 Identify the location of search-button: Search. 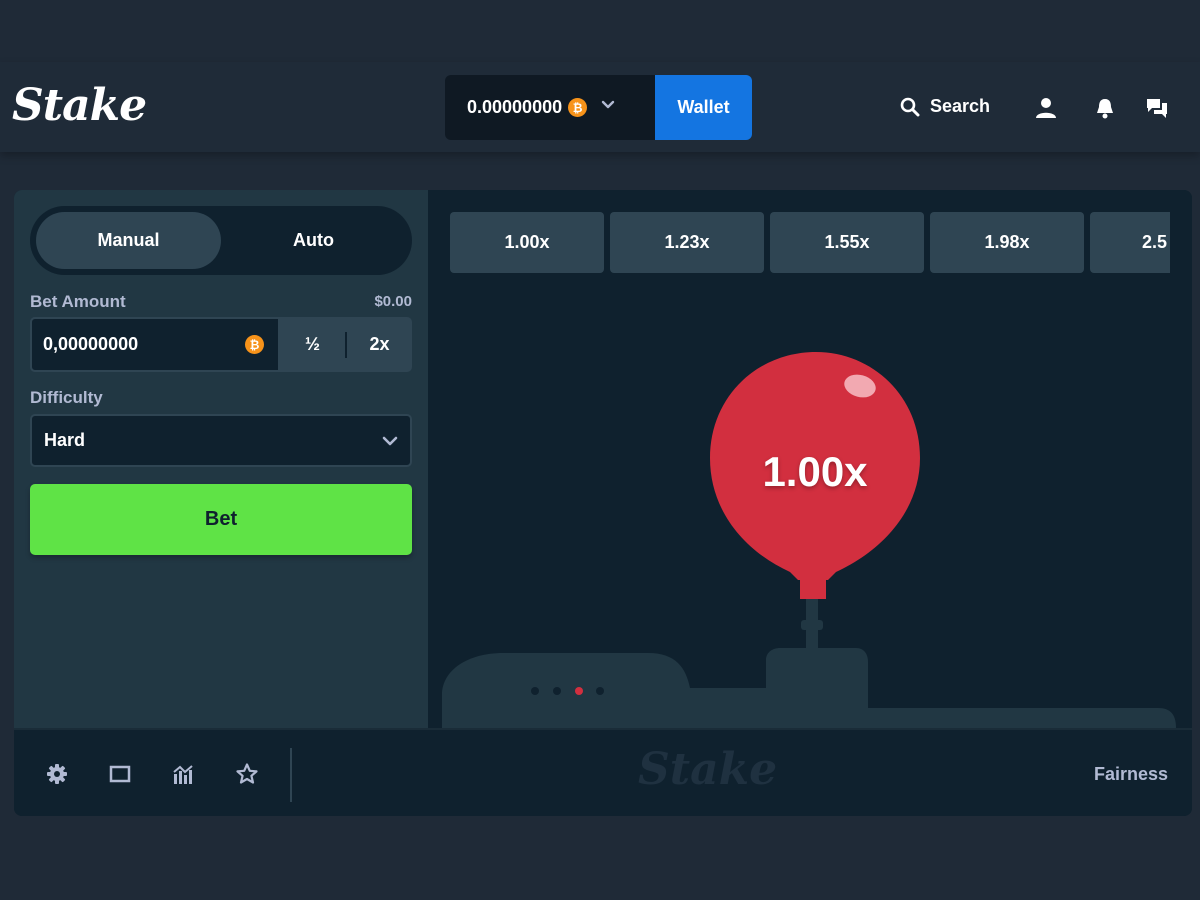
(945, 106).